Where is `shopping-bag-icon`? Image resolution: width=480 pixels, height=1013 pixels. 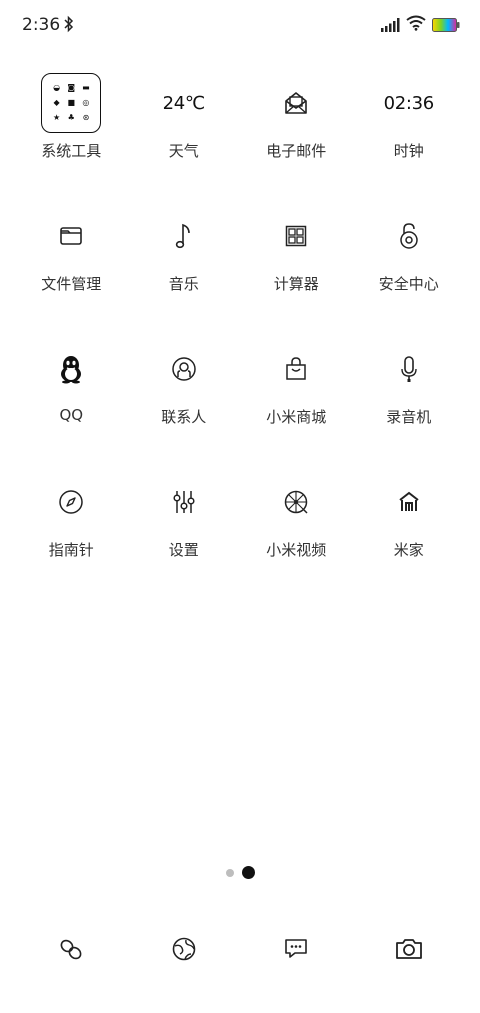
shopping-bag-icon is located at coordinates (296, 368).